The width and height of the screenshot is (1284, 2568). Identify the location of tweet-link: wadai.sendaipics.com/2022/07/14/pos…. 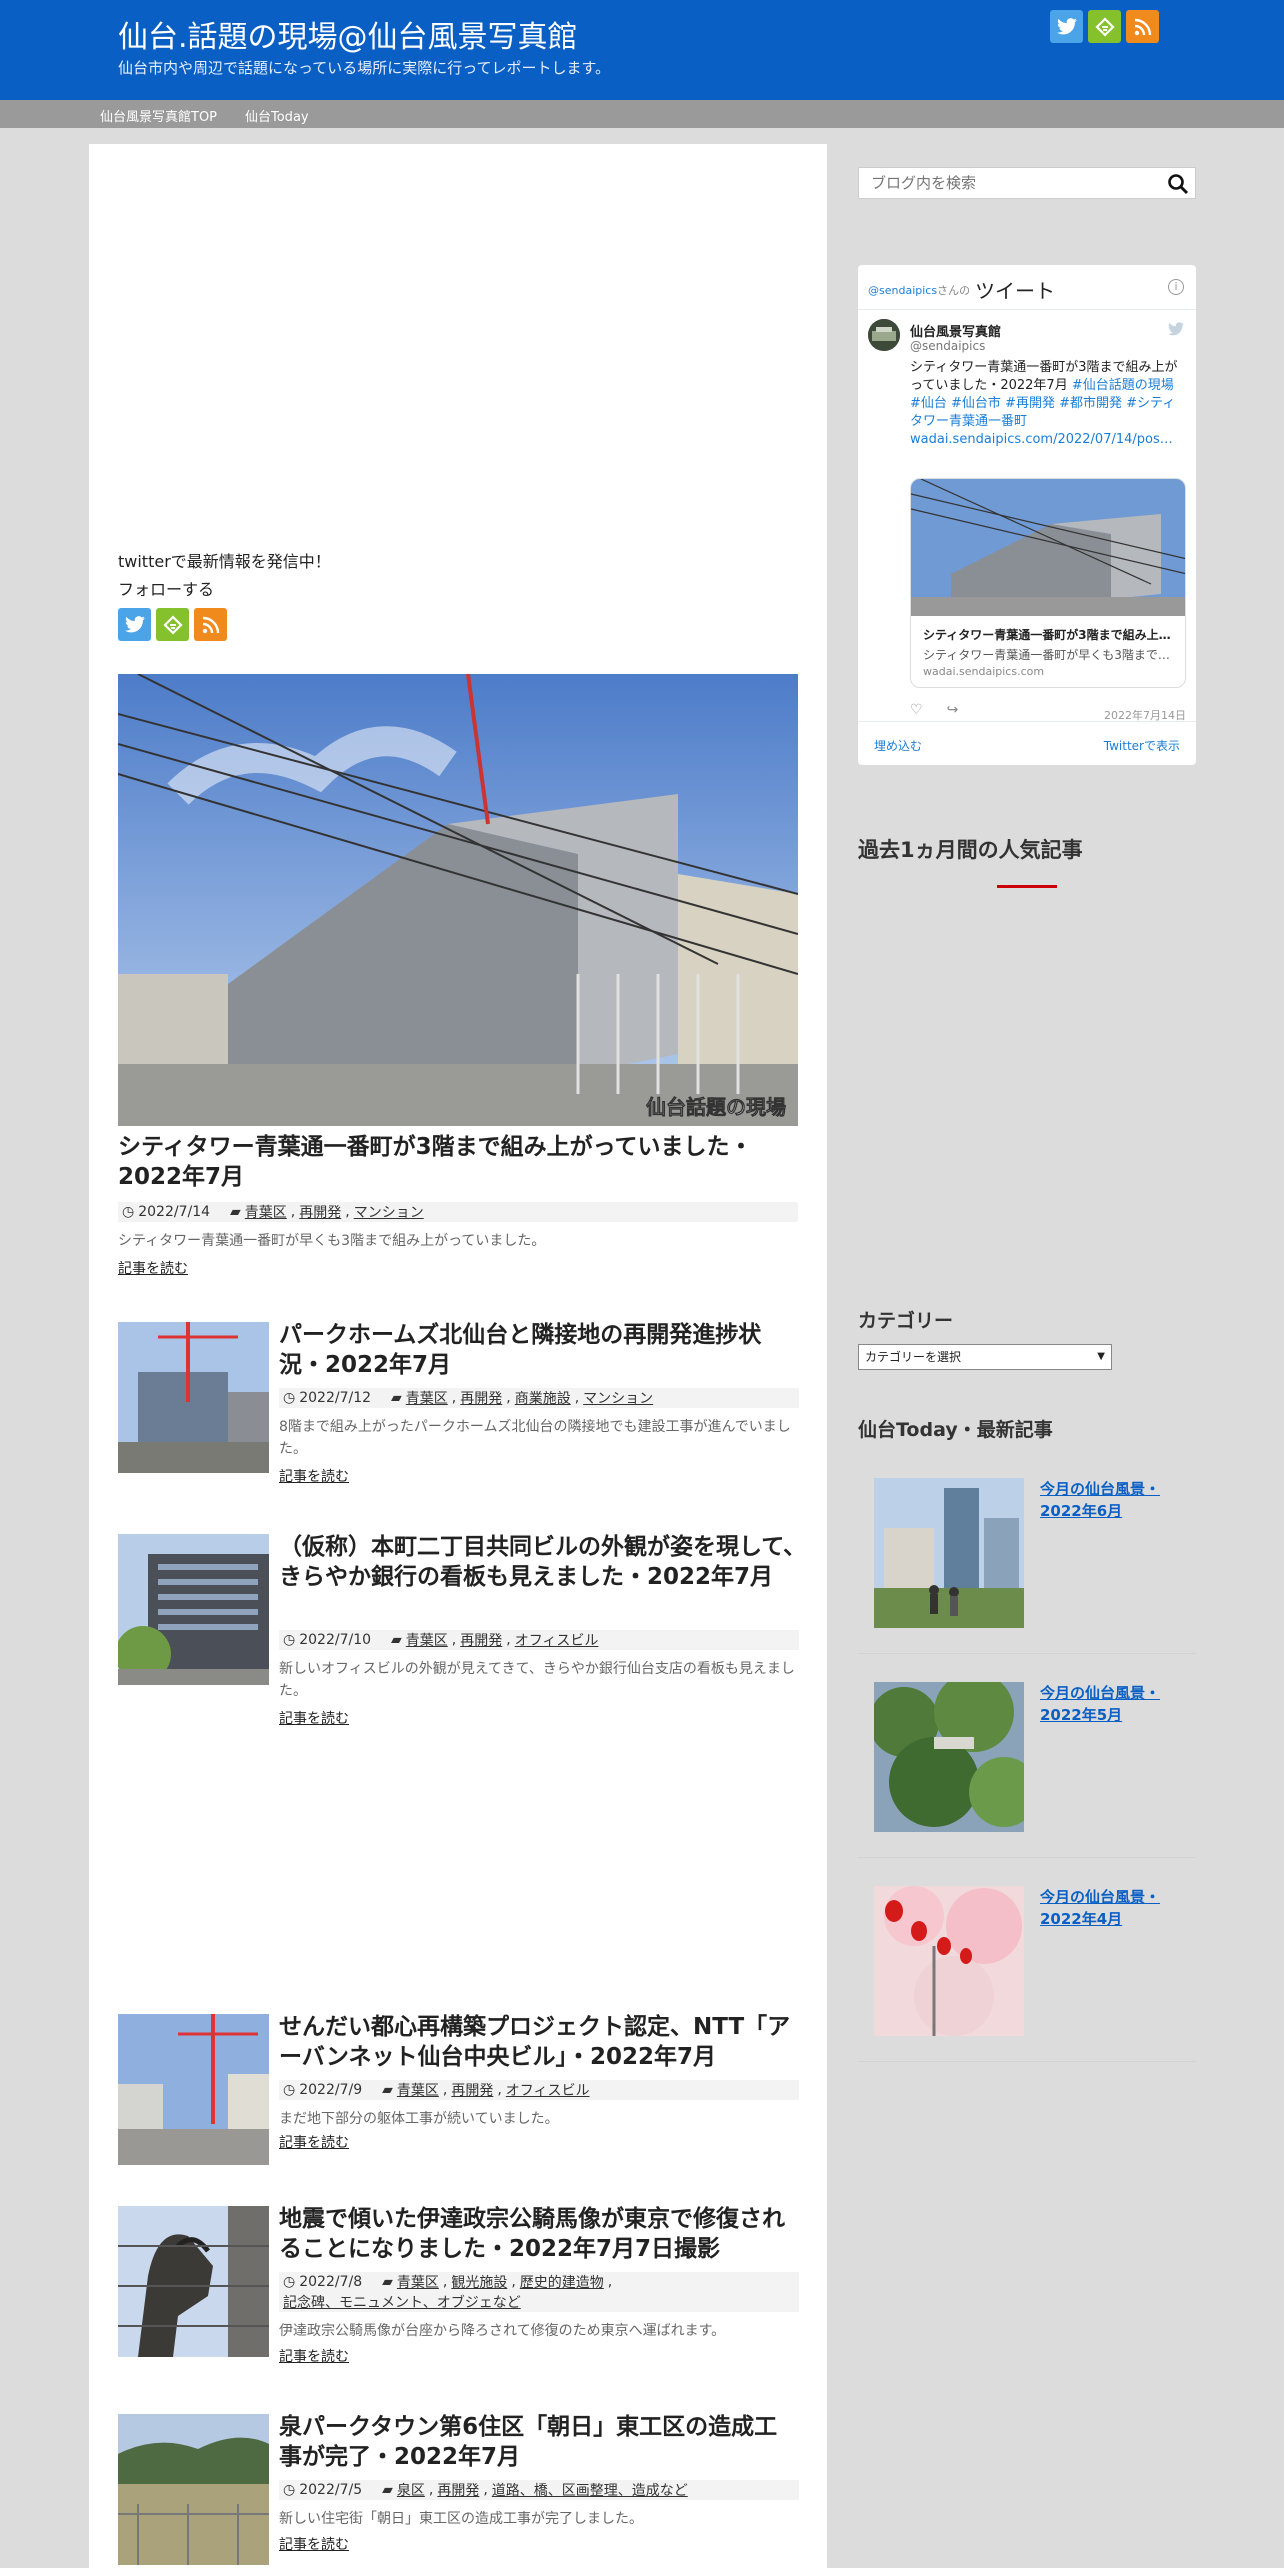
(1041, 439).